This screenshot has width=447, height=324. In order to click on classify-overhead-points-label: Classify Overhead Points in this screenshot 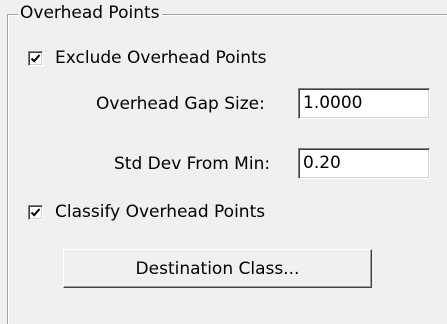, I will do `click(160, 212)`.